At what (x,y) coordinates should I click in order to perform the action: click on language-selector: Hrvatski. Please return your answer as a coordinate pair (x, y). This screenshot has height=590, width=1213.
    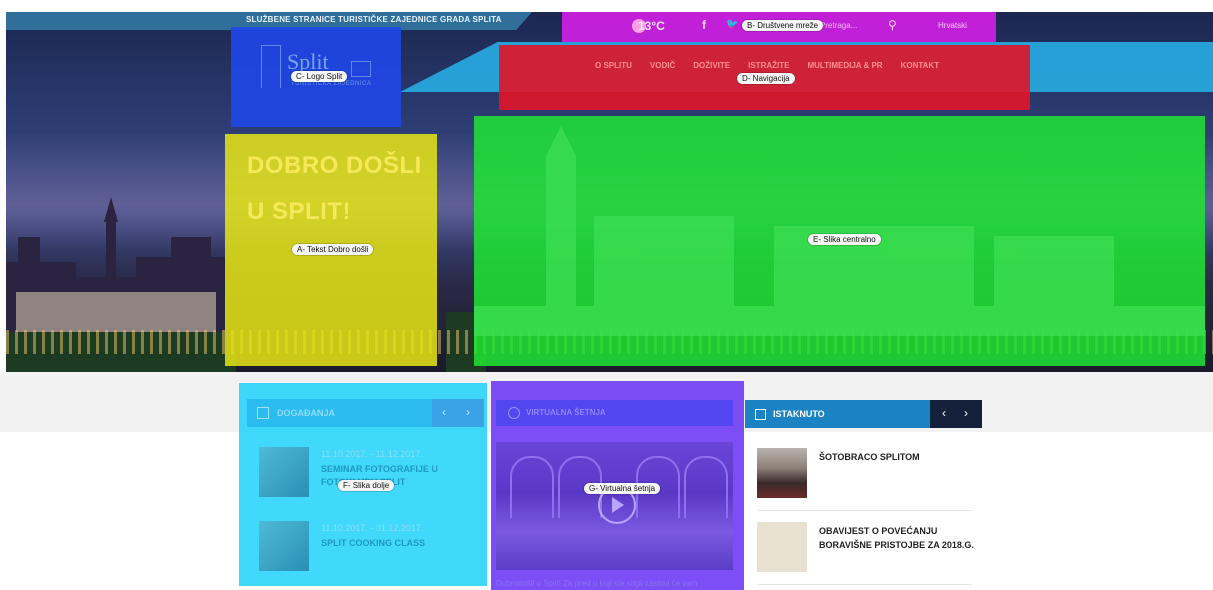
    Looking at the image, I should click on (952, 25).